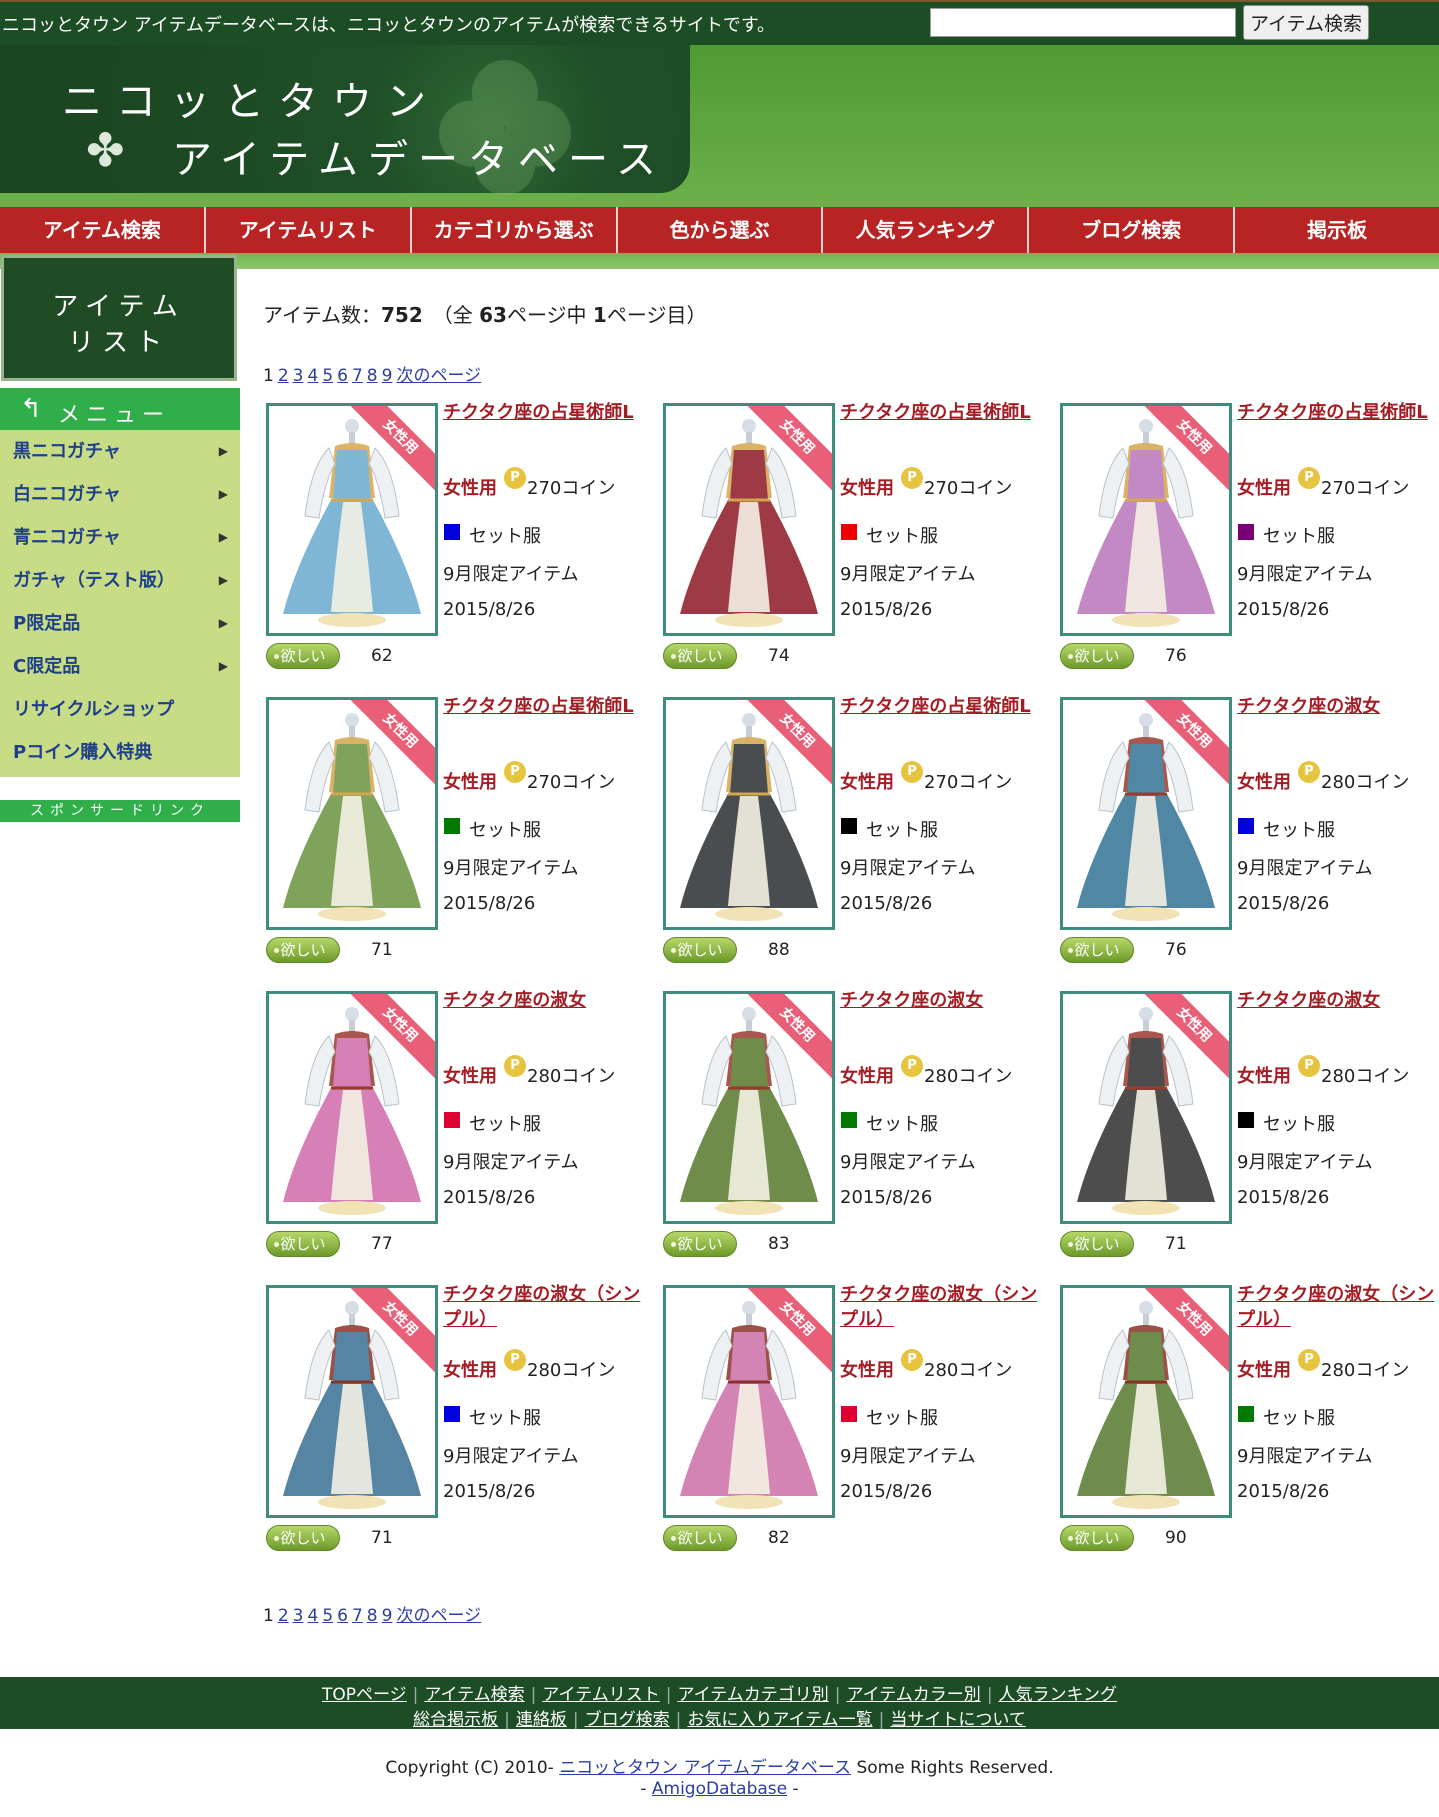  Describe the element at coordinates (627, 1720) in the screenshot. I see `footer-link-blog: ブログ検索` at that location.